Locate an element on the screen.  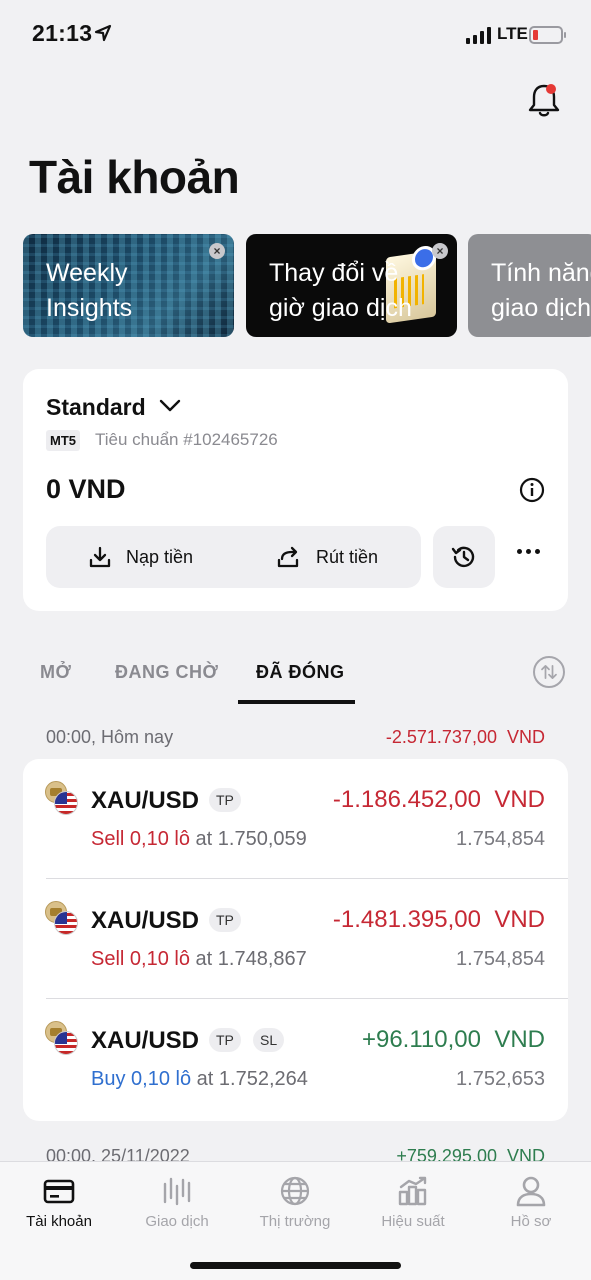
bar-chart-icon is located at coordinates (412, 1191).